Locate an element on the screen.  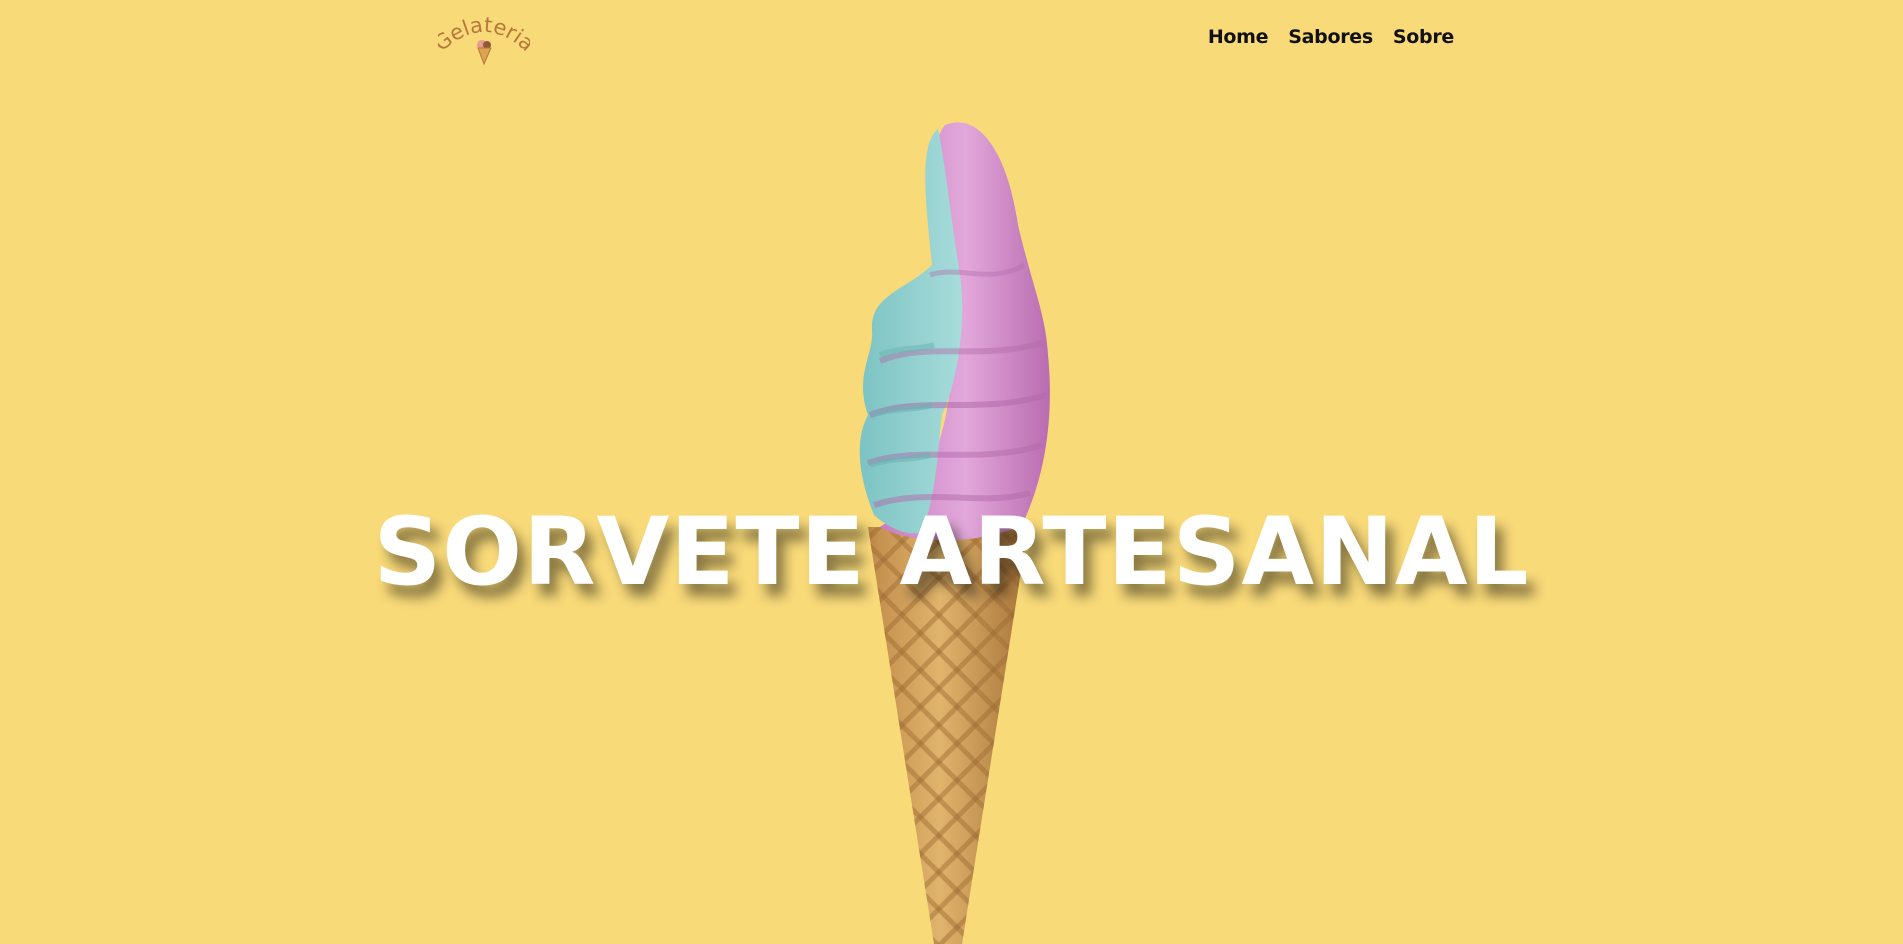
ice-cream-cone-icon is located at coordinates (484, 53).